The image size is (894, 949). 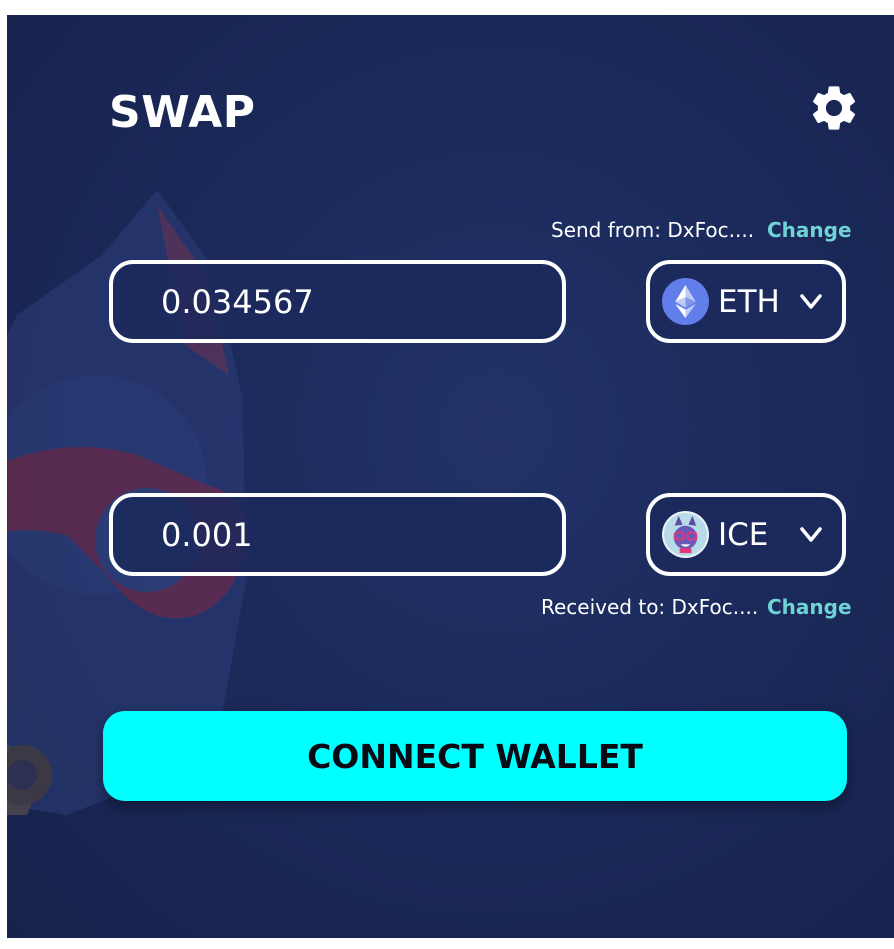 I want to click on page-title: SWAP, so click(x=182, y=112).